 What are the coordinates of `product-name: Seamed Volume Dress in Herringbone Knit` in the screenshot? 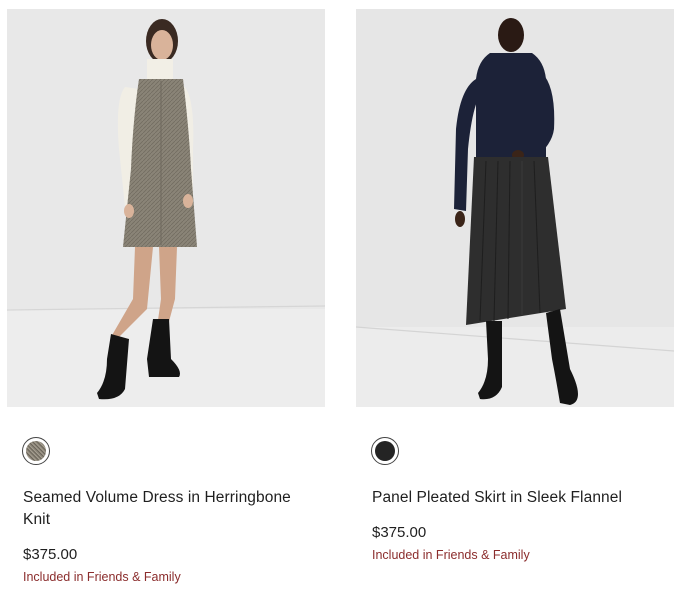 It's located at (168, 509).